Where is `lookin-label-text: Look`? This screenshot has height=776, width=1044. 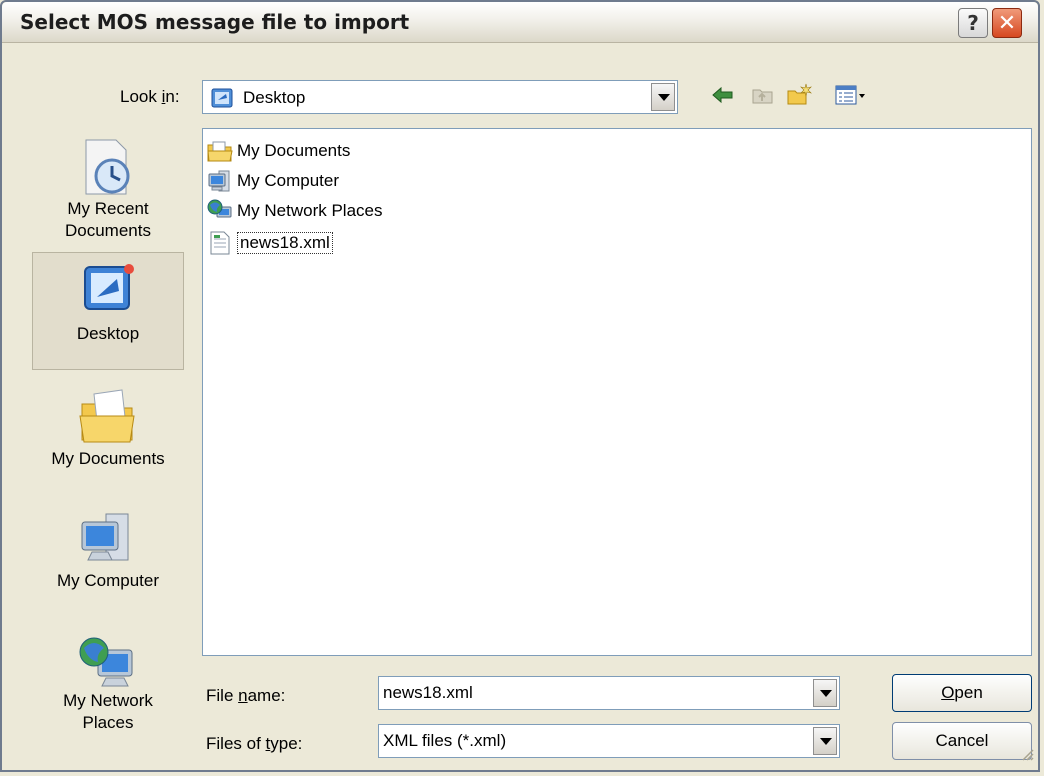
lookin-label-text: Look is located at coordinates (141, 96).